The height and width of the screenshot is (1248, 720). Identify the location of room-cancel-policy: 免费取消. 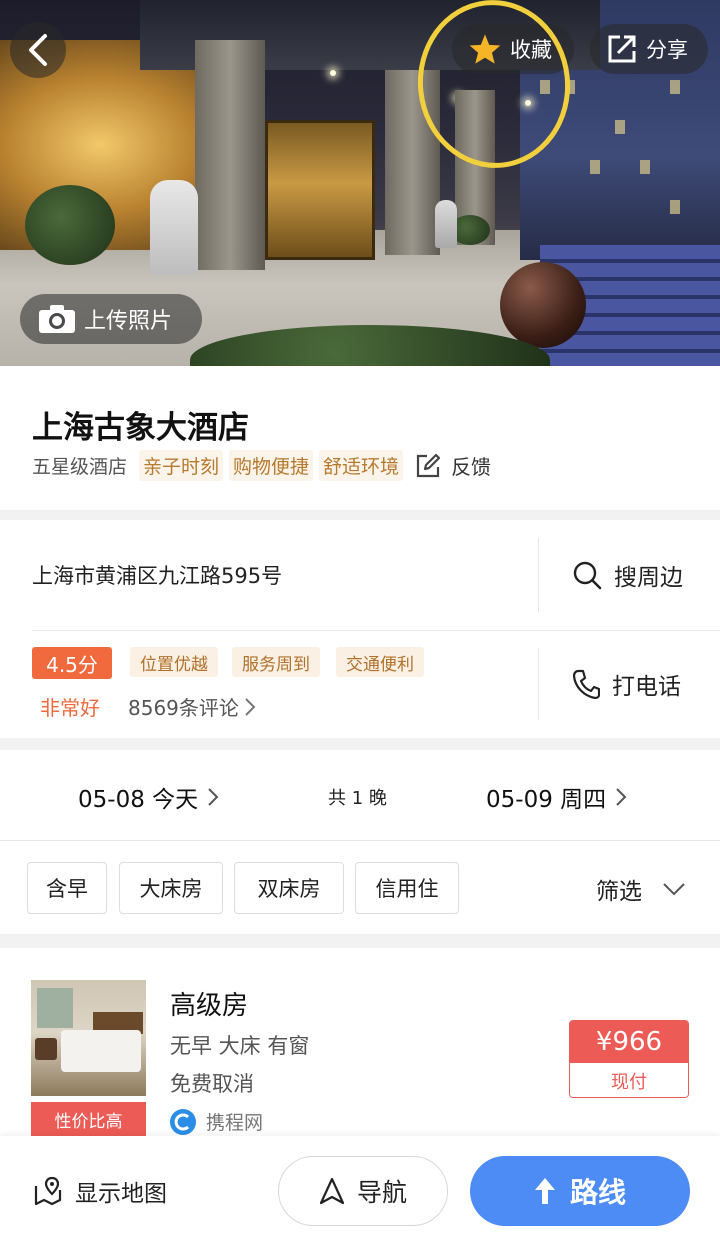
(212, 1084).